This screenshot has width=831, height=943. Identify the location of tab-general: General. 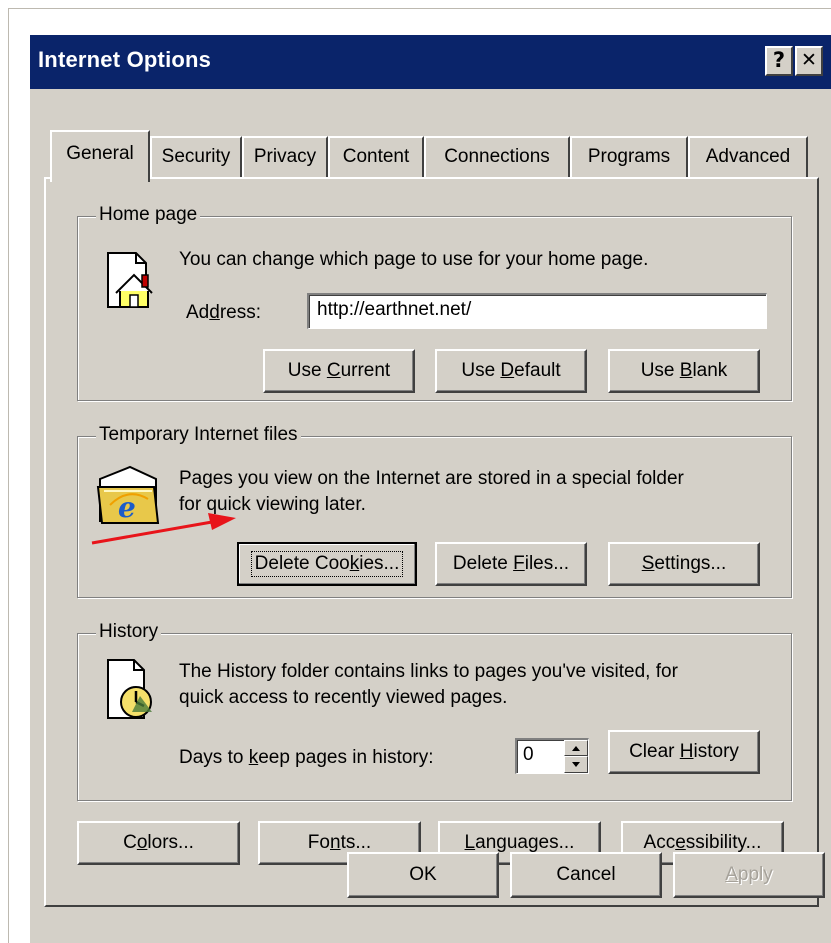
(100, 156).